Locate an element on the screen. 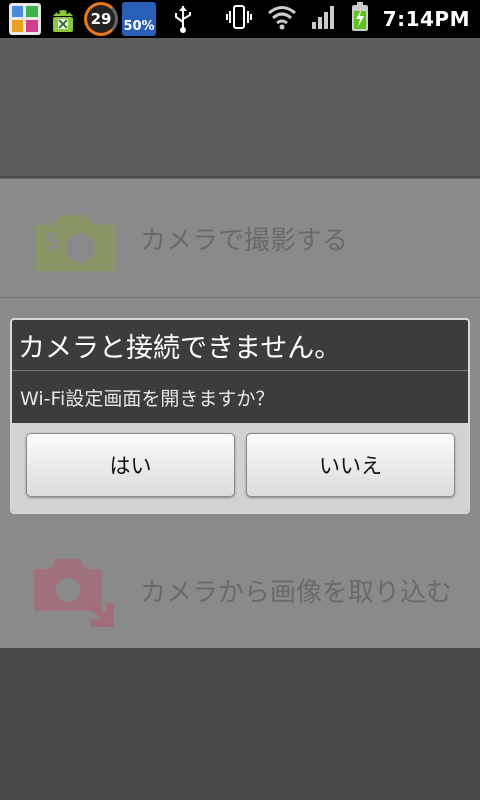 The width and height of the screenshot is (480, 800). battery-circle-icon: 29 is located at coordinates (101, 19).